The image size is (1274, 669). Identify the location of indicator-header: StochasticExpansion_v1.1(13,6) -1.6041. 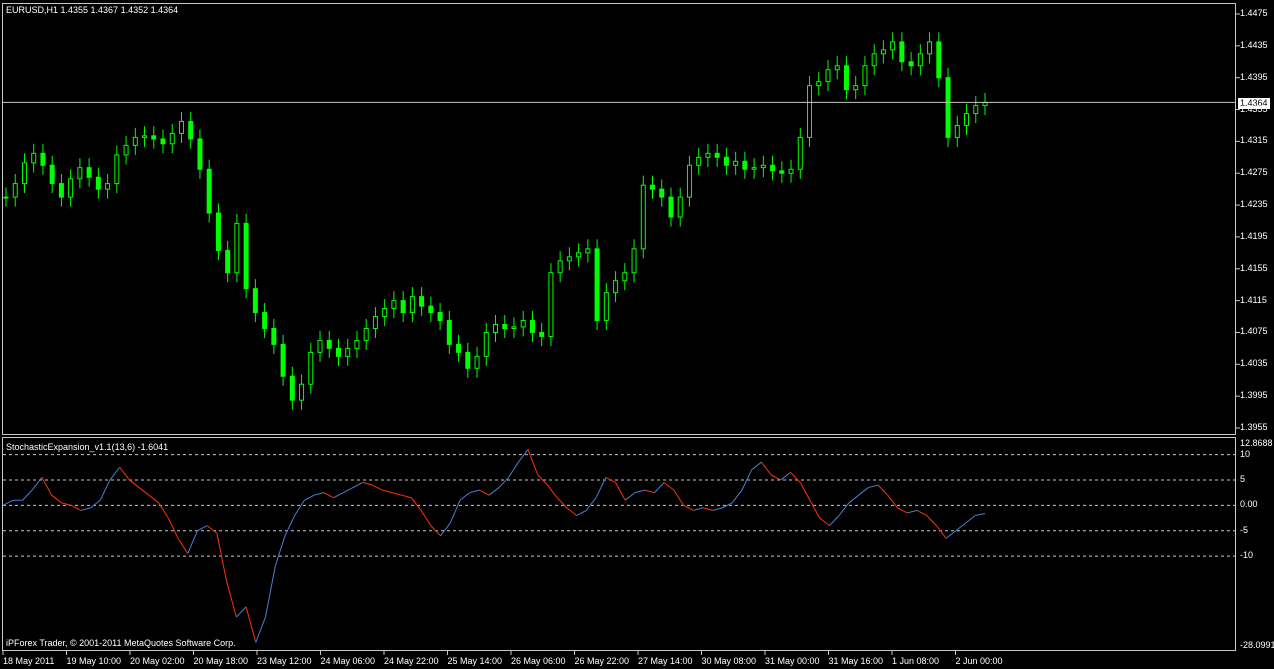
(87, 447).